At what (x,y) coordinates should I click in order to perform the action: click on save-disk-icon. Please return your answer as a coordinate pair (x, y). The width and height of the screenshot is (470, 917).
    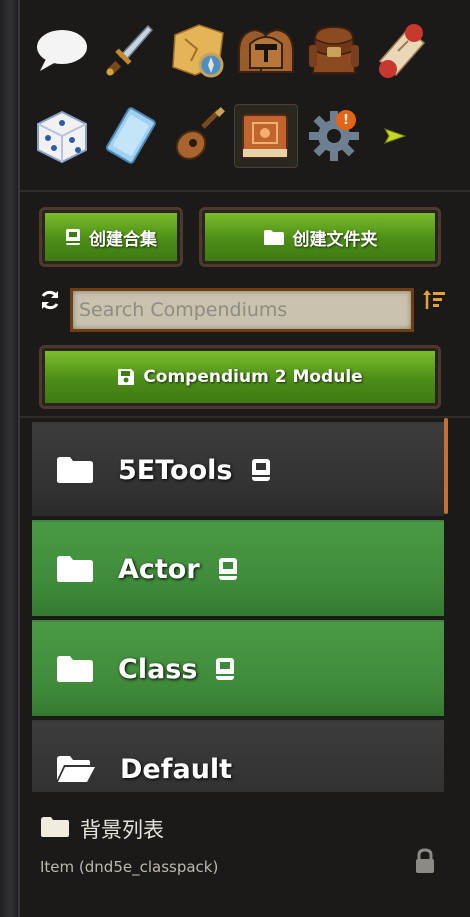
    Looking at the image, I should click on (126, 377).